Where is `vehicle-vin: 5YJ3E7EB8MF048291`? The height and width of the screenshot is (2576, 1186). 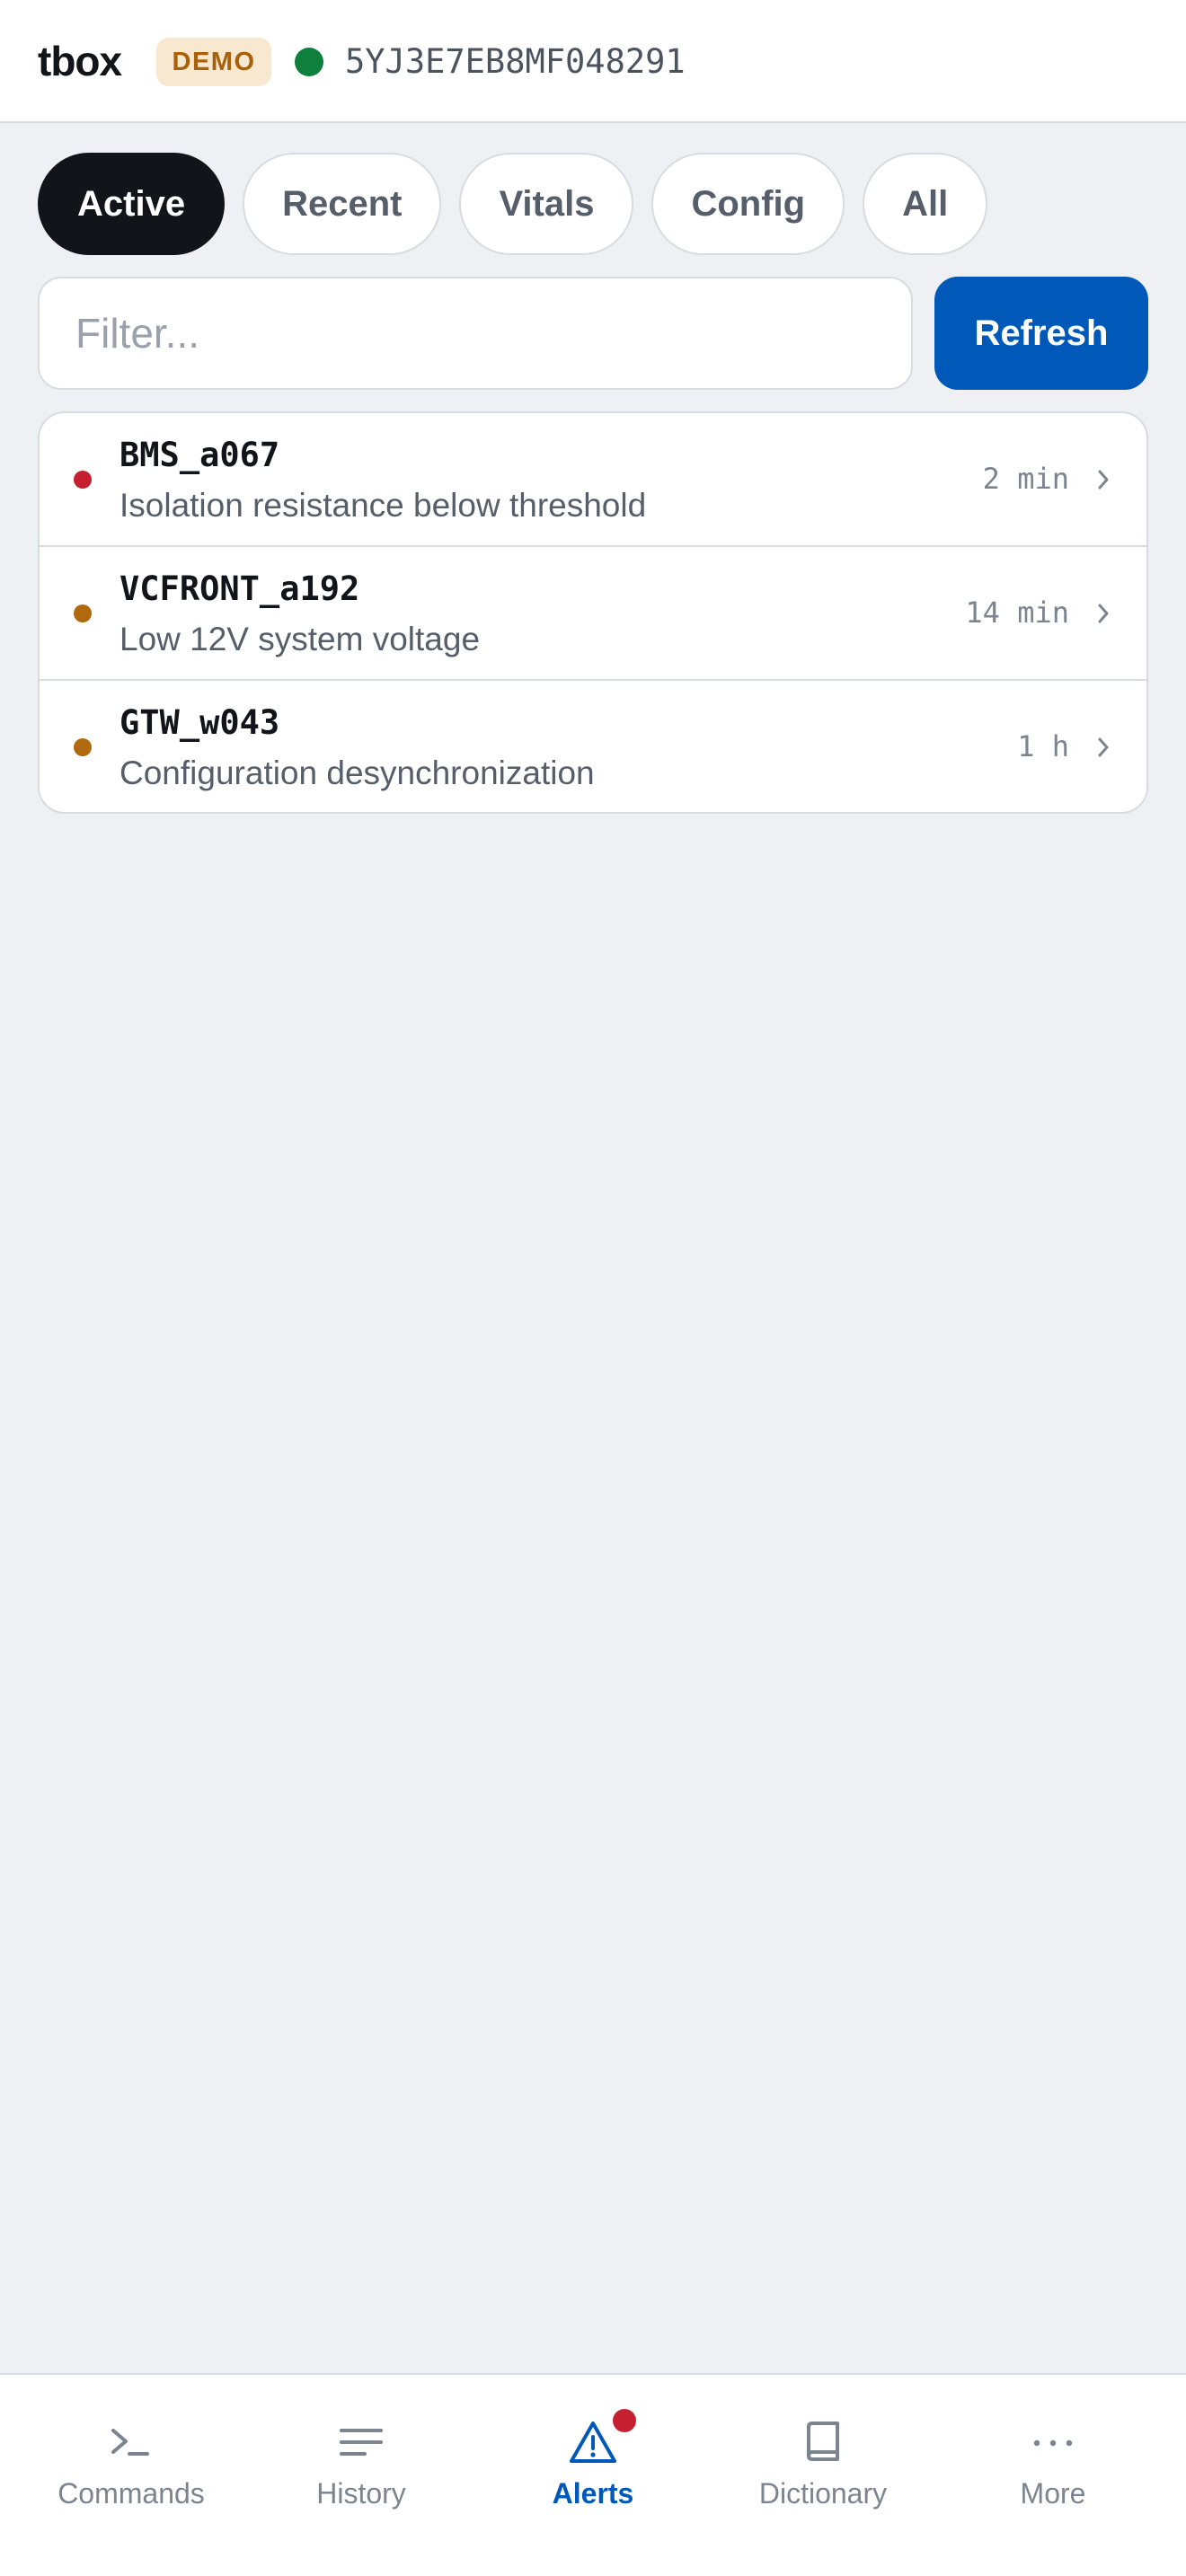 vehicle-vin: 5YJ3E7EB8MF048291 is located at coordinates (515, 62).